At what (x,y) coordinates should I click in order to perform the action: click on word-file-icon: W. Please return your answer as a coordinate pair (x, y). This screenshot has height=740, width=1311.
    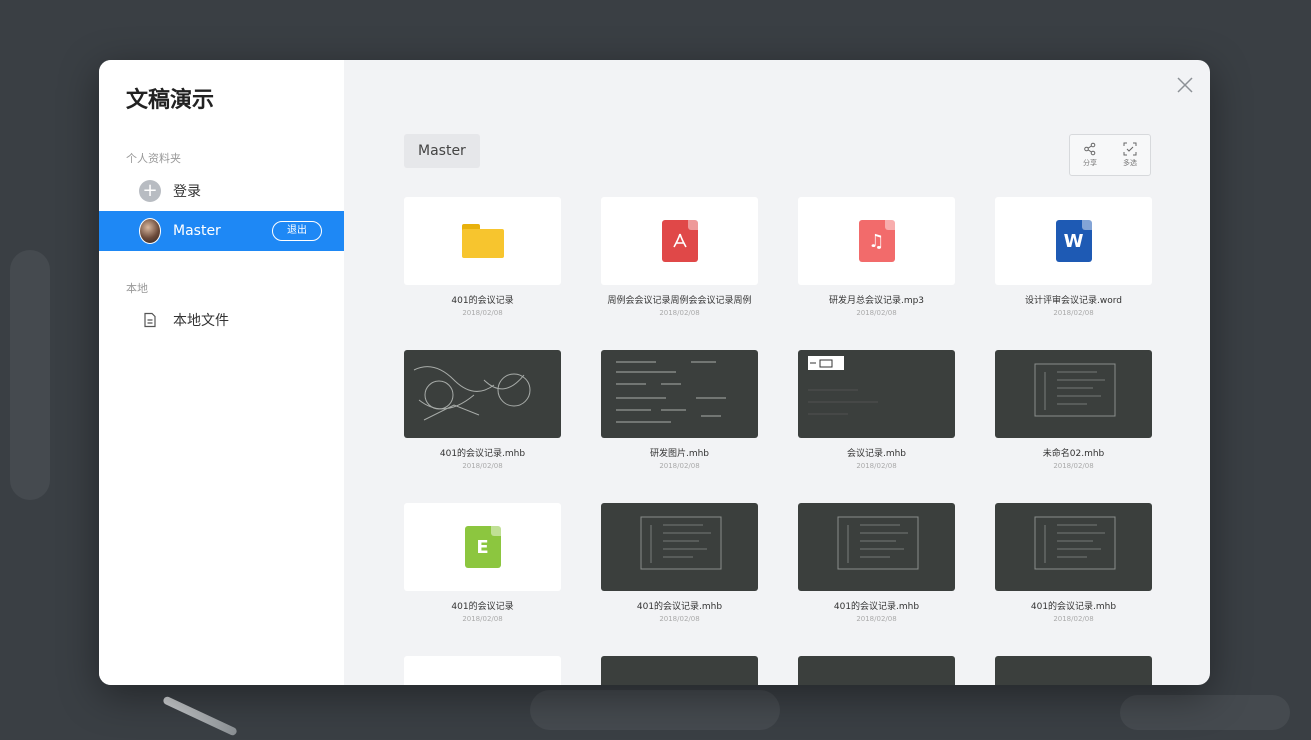
    Looking at the image, I should click on (1073, 241).